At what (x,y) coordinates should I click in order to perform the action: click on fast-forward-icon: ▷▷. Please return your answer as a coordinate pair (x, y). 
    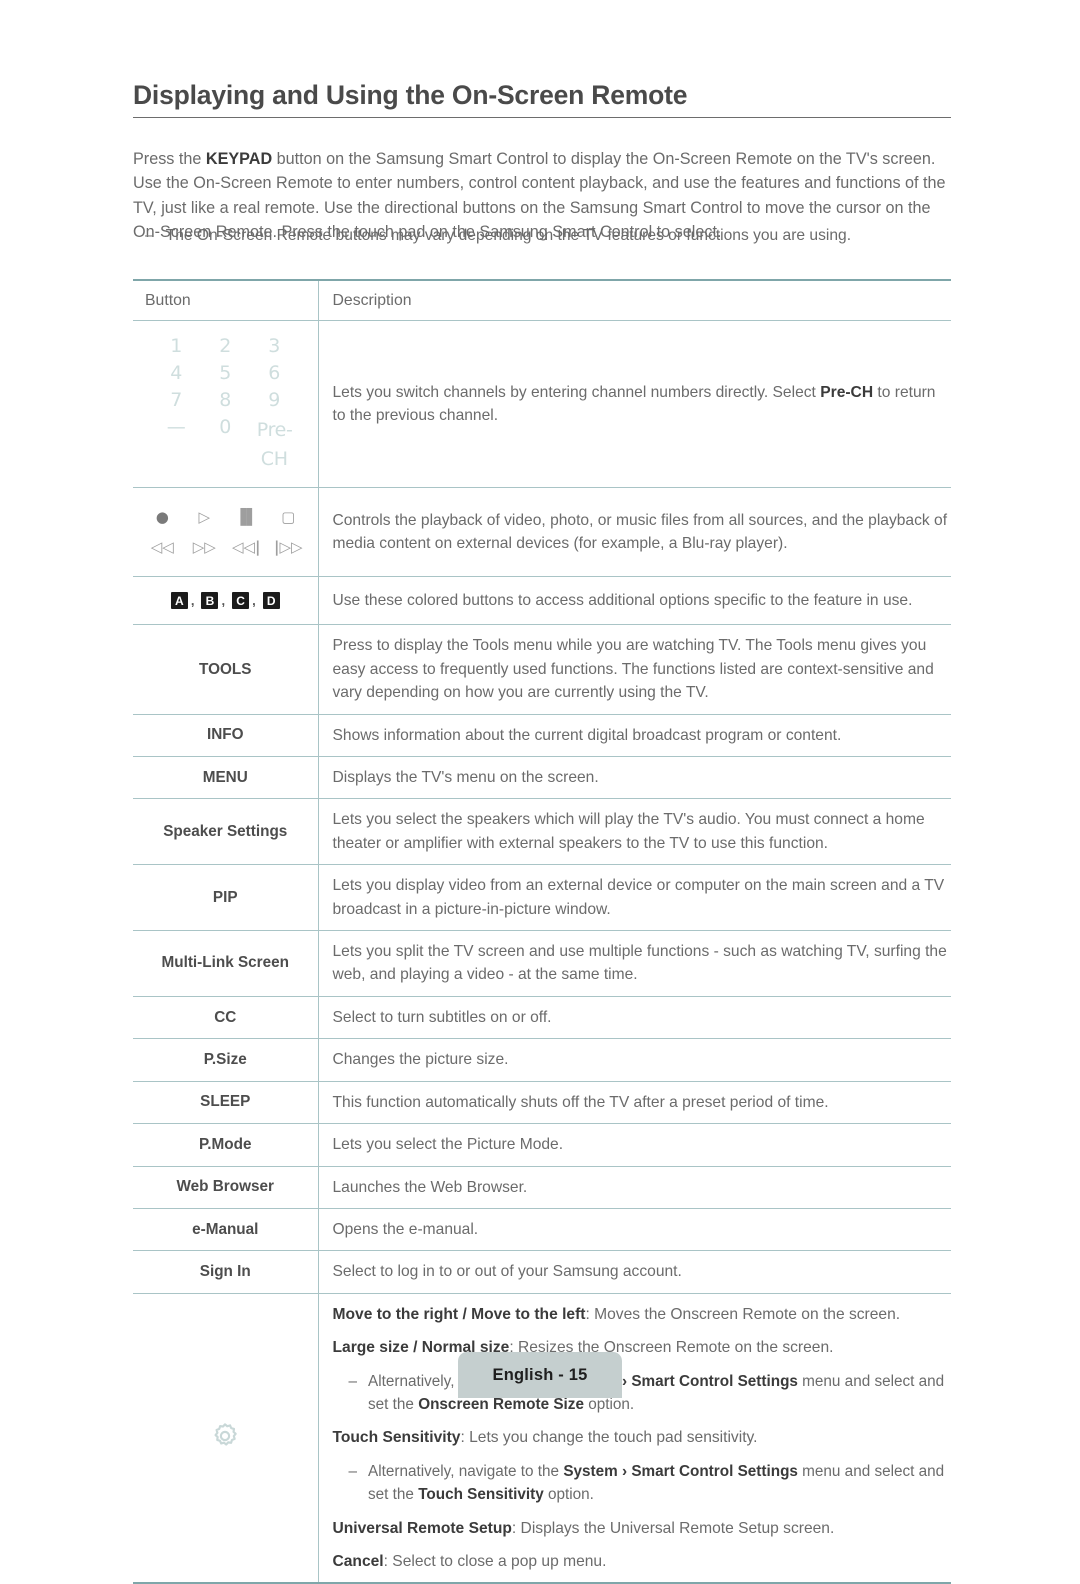
    Looking at the image, I should click on (204, 547).